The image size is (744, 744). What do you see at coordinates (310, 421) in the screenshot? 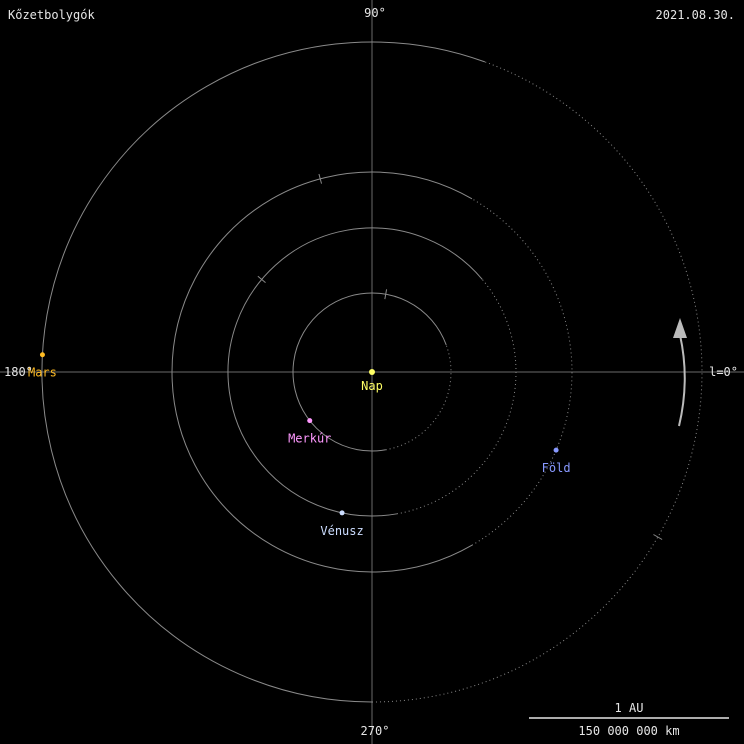
I see `planet-dot-mercury` at bounding box center [310, 421].